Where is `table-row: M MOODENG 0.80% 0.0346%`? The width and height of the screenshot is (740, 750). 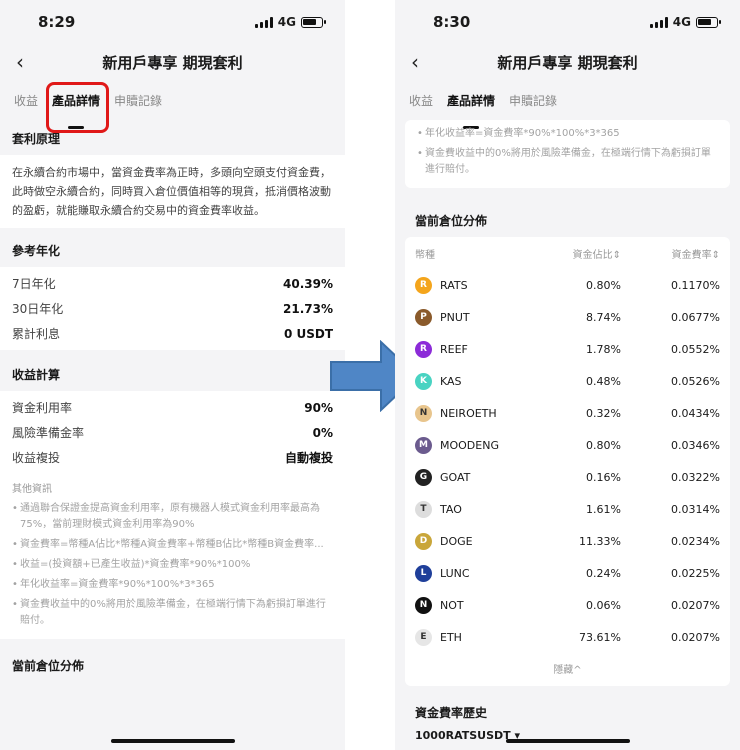
table-row: M MOODENG 0.80% 0.0346% is located at coordinates (567, 445).